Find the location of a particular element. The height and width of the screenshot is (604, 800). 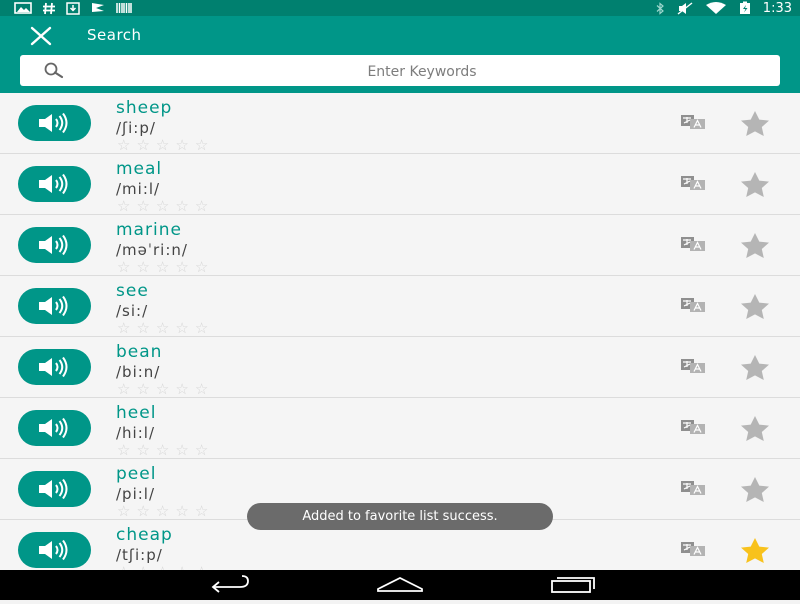

back-button is located at coordinates (229, 585).